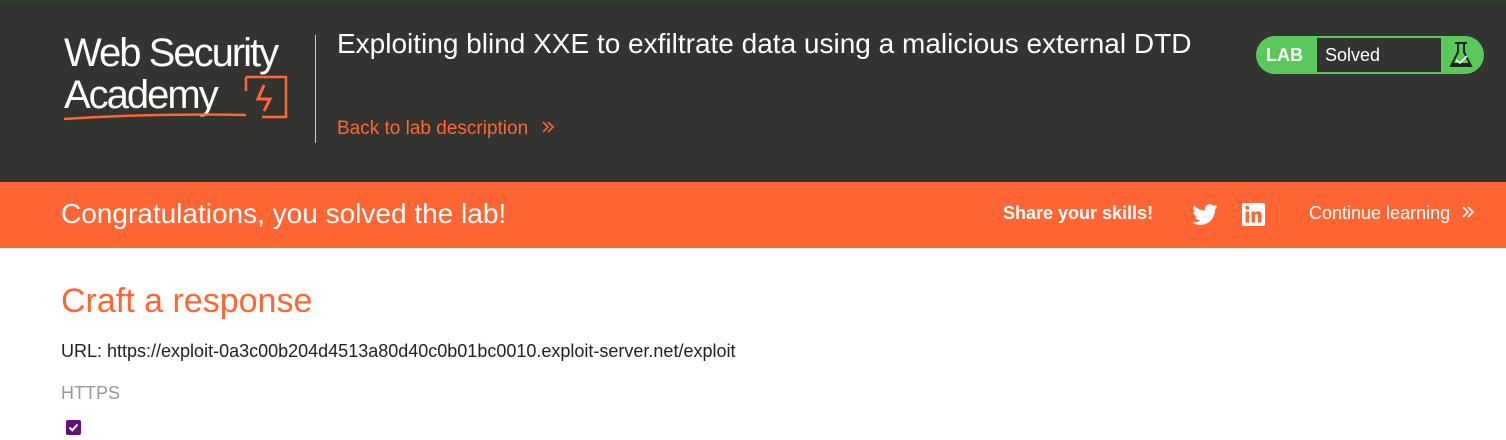  Describe the element at coordinates (1380, 213) in the screenshot. I see `continue-learning-label: Continue learning` at that location.